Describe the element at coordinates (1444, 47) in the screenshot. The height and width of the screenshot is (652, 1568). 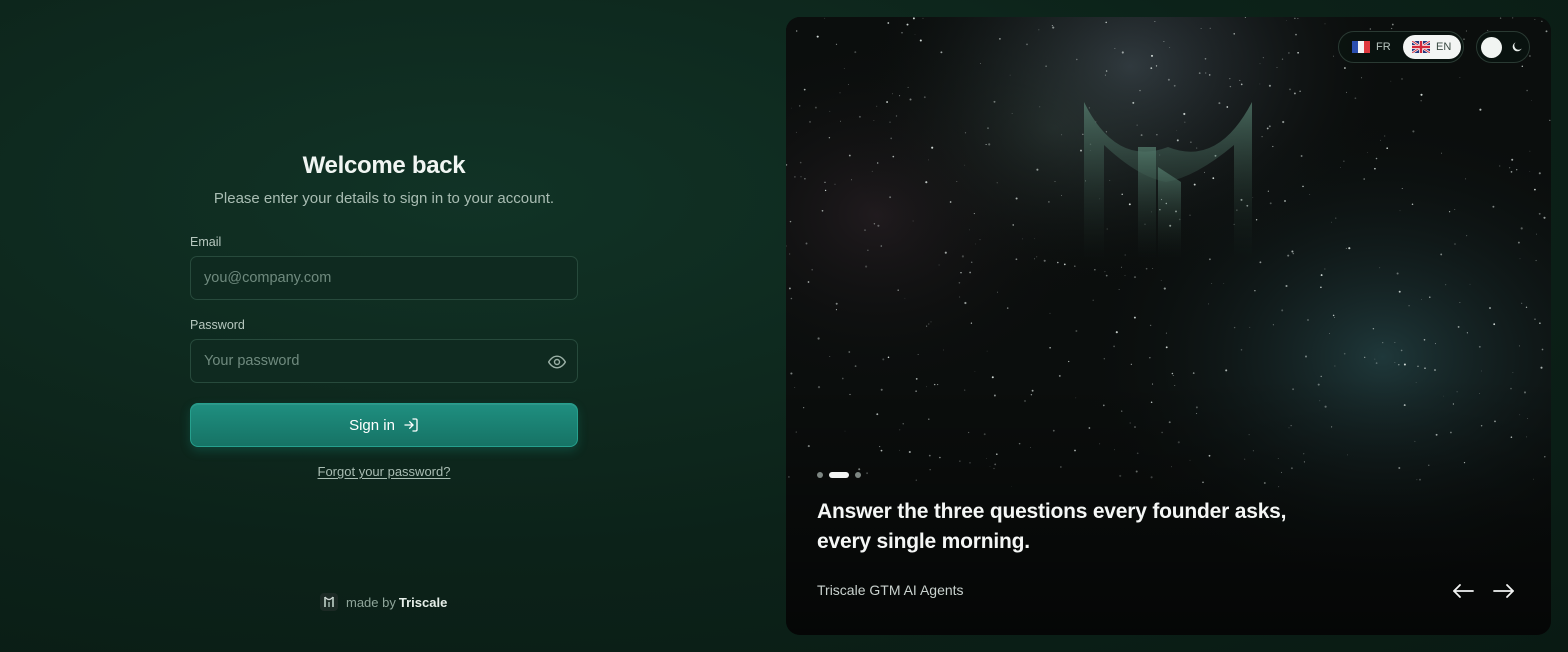
I see `language-label-en: EN` at that location.